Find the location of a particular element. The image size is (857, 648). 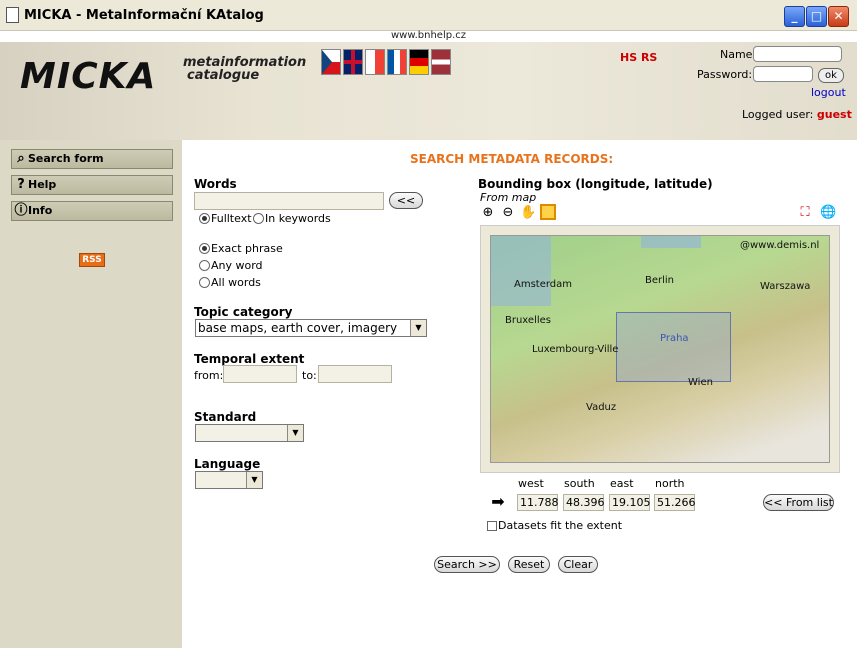

sidebar-item-info: ⓘInfo is located at coordinates (92, 211).